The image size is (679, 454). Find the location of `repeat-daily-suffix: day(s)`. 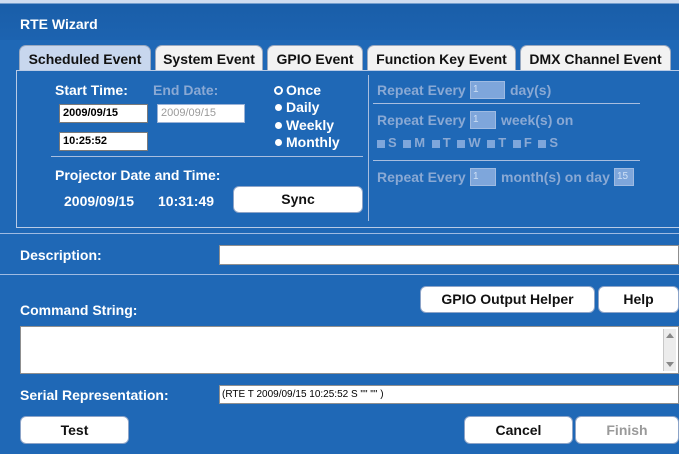

repeat-daily-suffix: day(s) is located at coordinates (531, 90).